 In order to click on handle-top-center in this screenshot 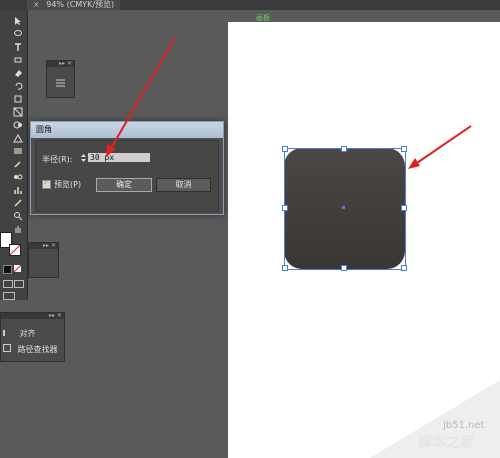, I will do `click(344, 149)`.